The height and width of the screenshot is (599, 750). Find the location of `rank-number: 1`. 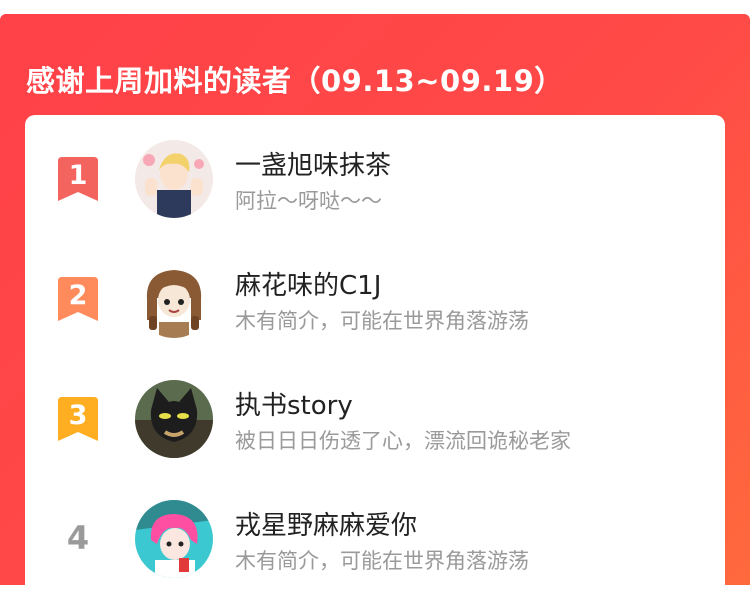

rank-number: 1 is located at coordinates (78, 175).